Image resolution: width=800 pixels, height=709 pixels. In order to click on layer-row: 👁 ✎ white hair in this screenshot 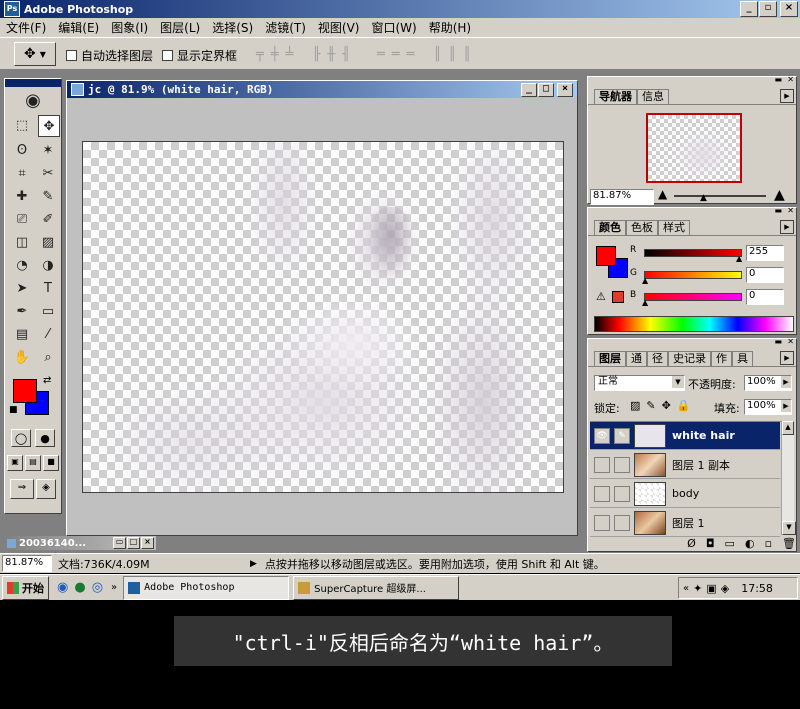, I will do `click(685, 436)`.